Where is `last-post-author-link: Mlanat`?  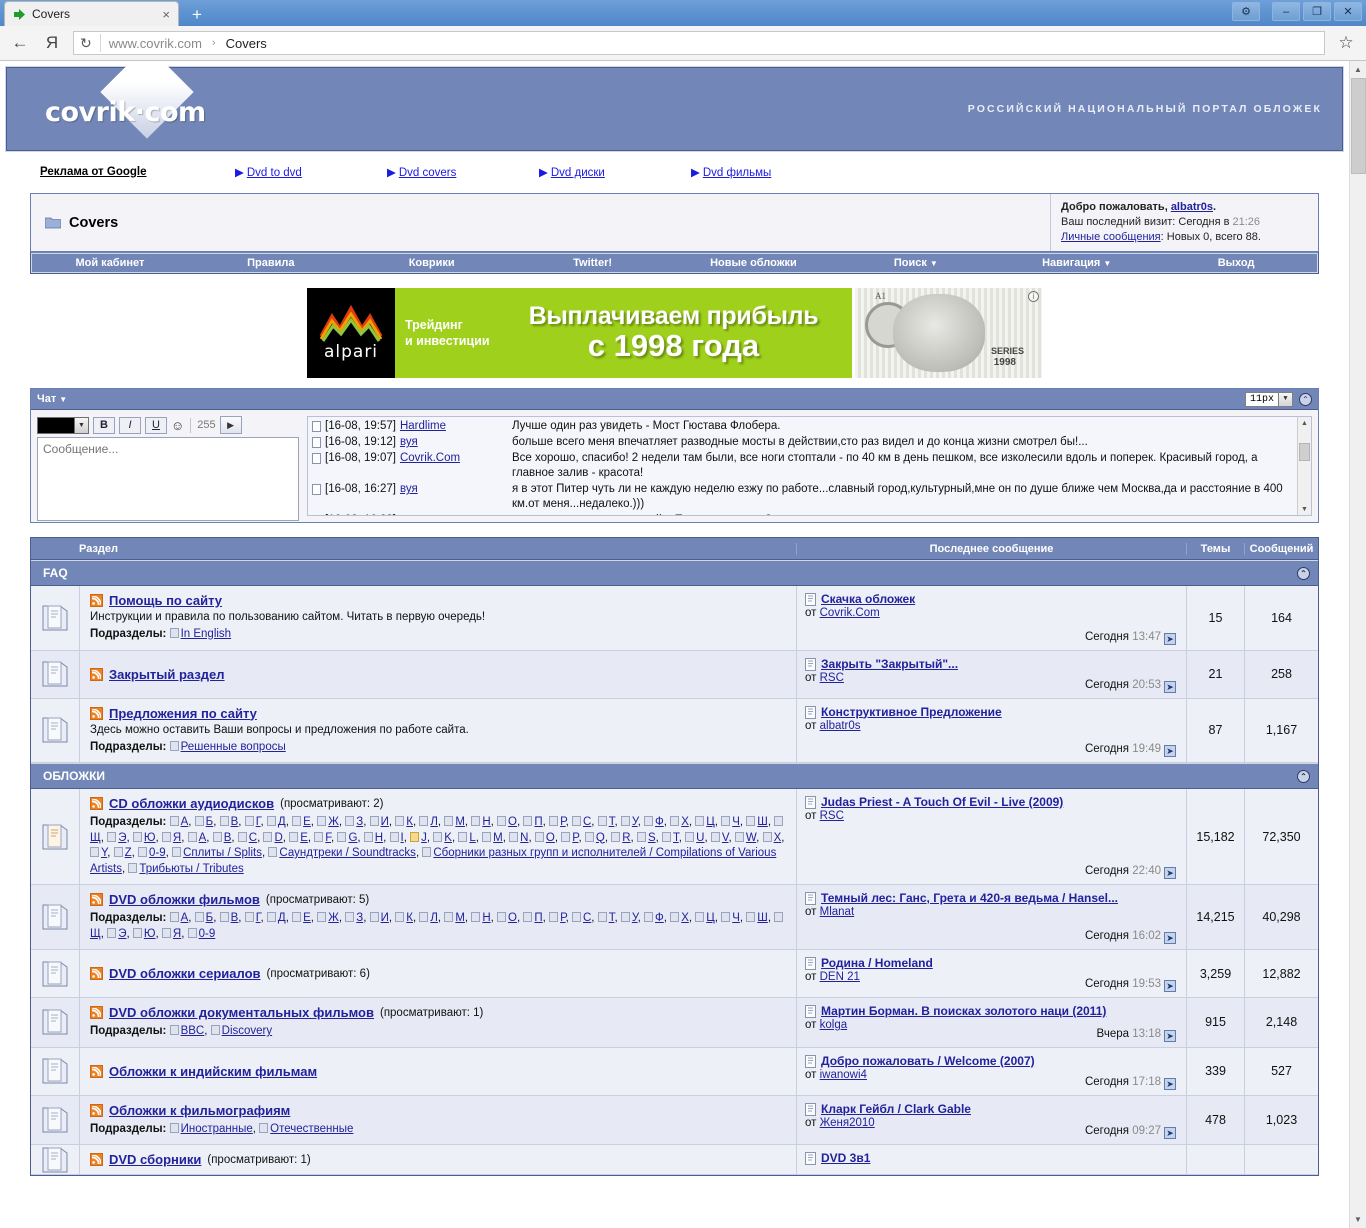 last-post-author-link: Mlanat is located at coordinates (837, 912).